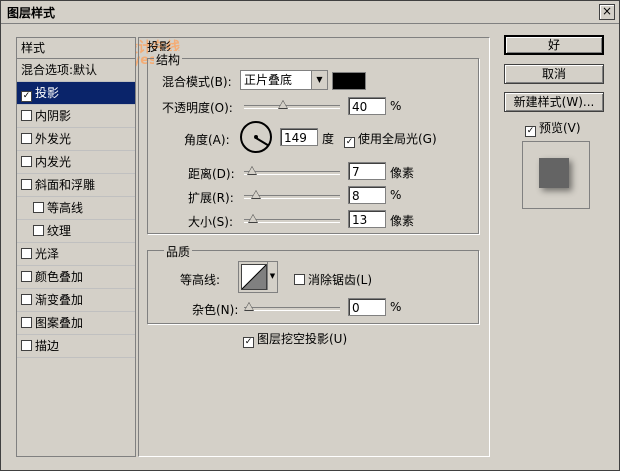 Image resolution: width=620 pixels, height=471 pixels. I want to click on angle-dial-center, so click(256, 137).